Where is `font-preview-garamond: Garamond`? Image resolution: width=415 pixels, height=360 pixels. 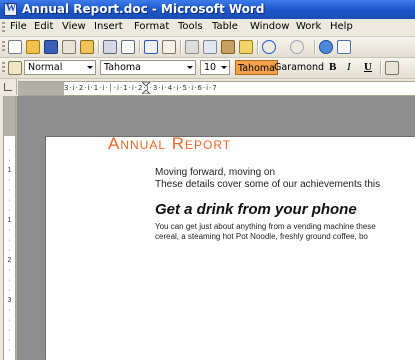
font-preview-garamond: Garamond is located at coordinates (299, 67).